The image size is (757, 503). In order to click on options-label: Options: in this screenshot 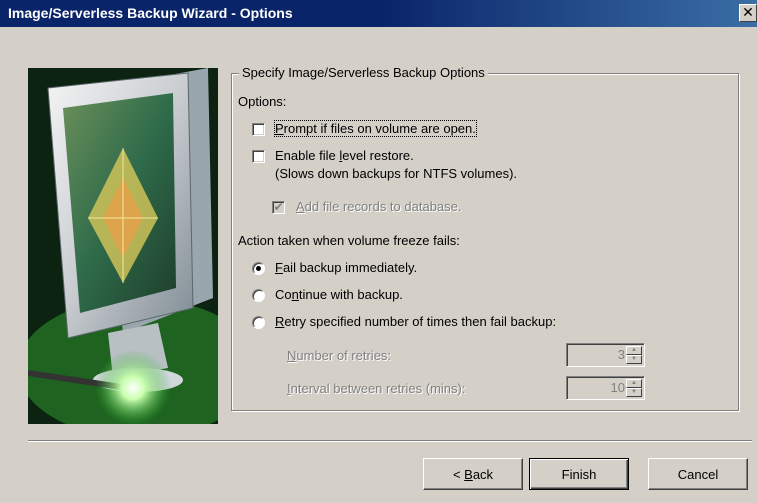, I will do `click(262, 101)`.